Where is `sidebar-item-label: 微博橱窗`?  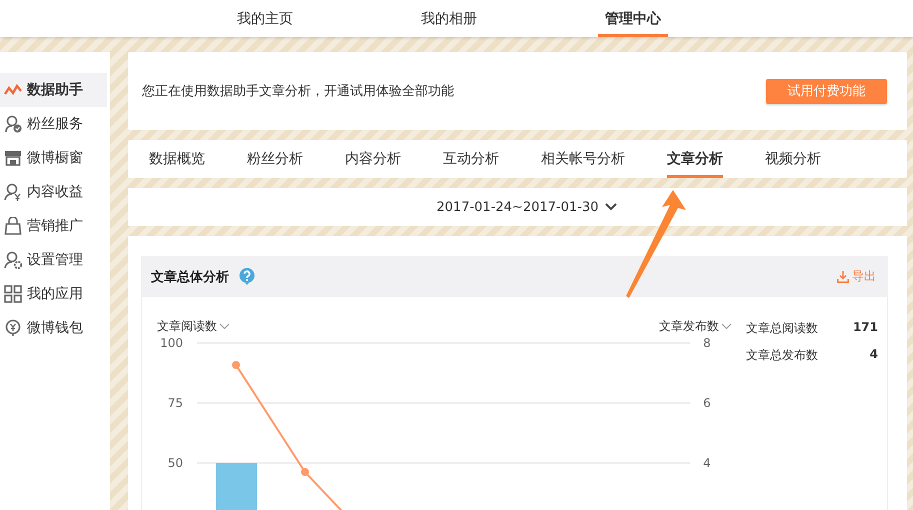
sidebar-item-label: 微博橱窗 is located at coordinates (55, 158).